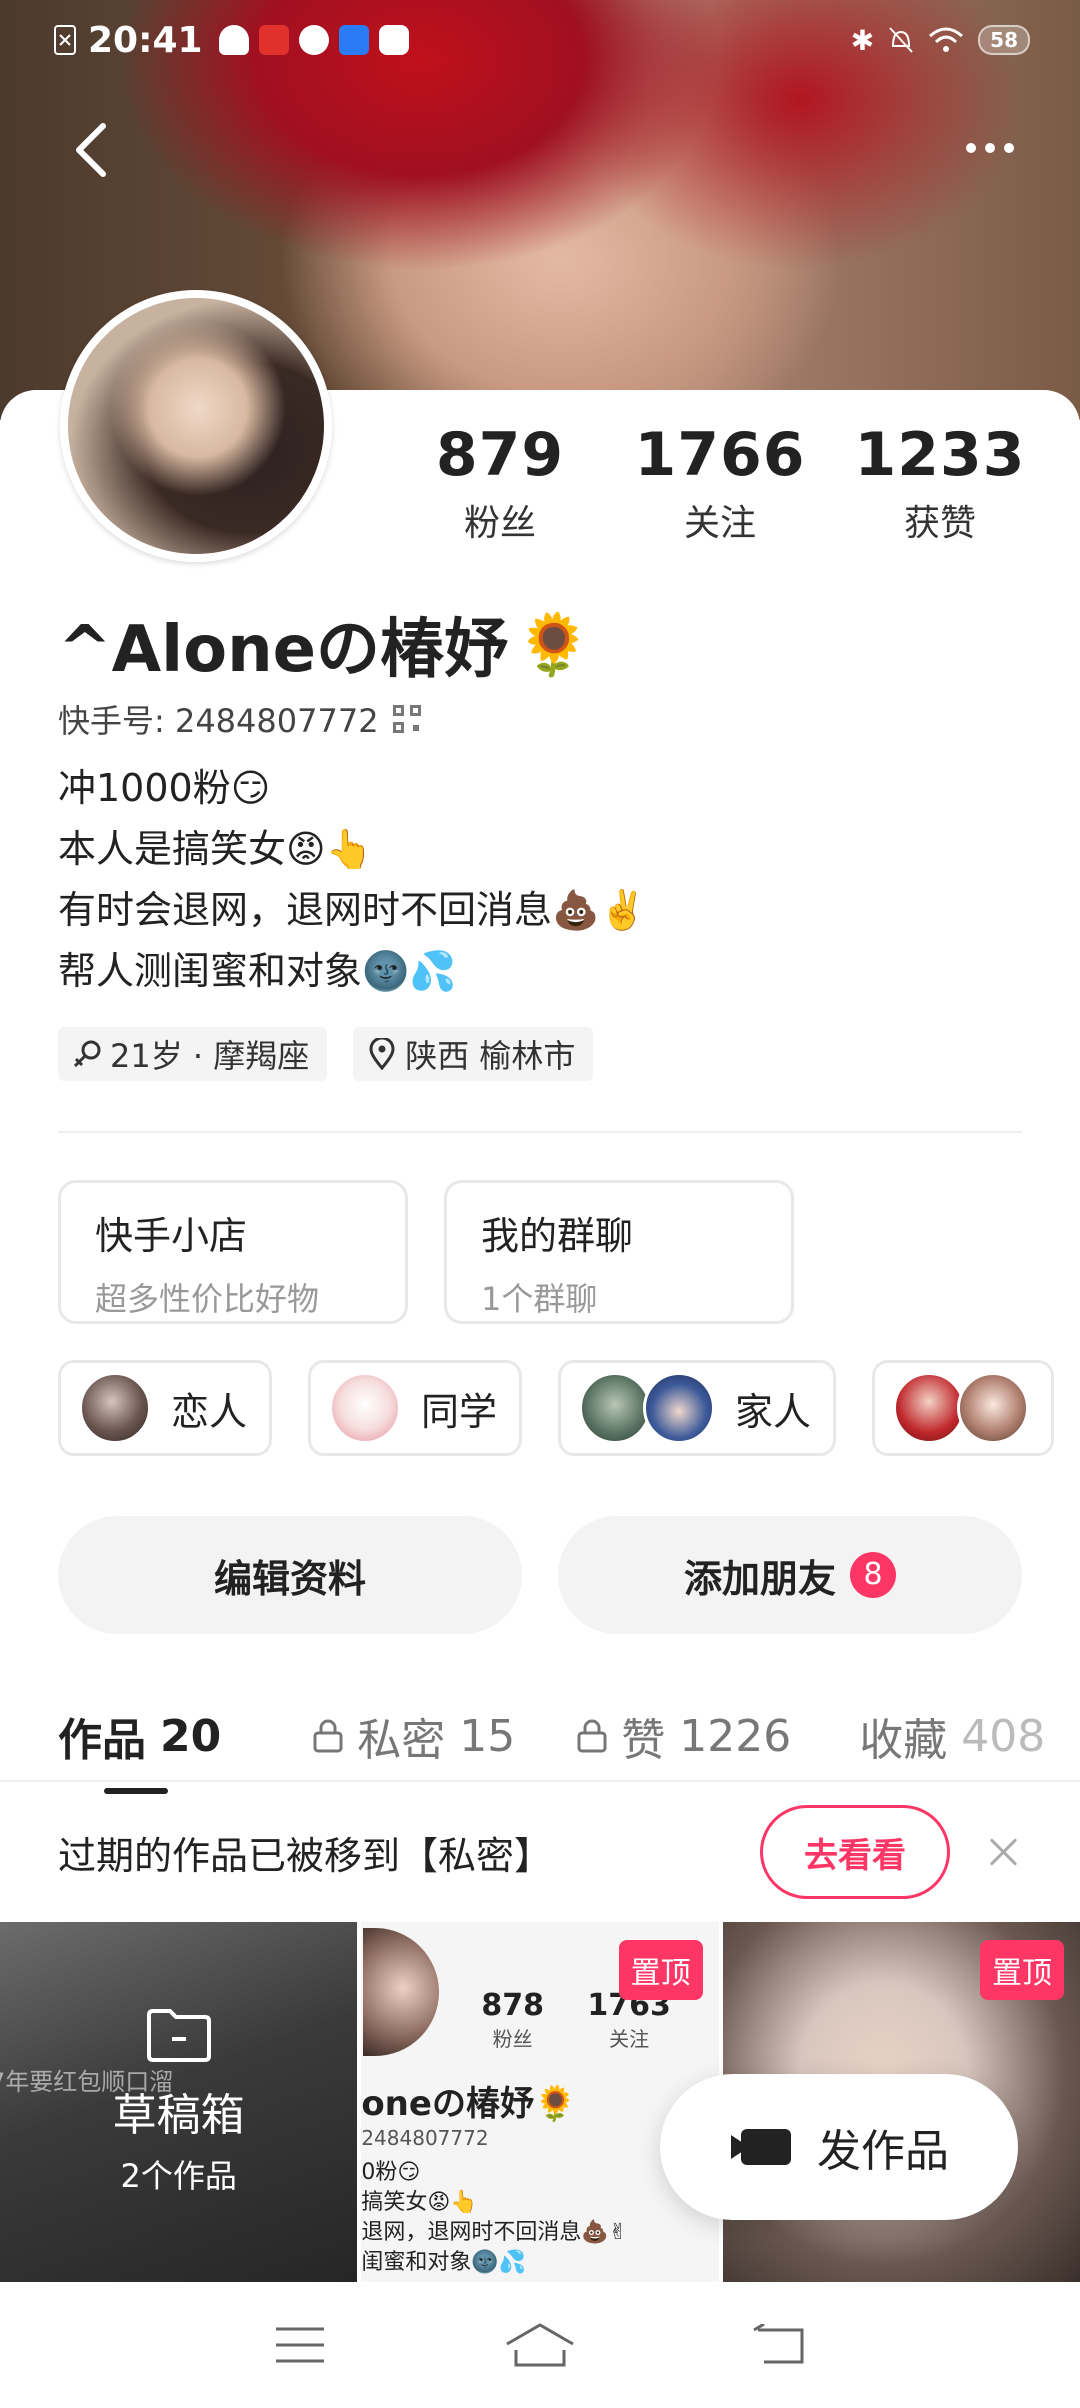 Image resolution: width=1080 pixels, height=2408 pixels. Describe the element at coordinates (500, 455) in the screenshot. I see `stat-value: 879` at that location.